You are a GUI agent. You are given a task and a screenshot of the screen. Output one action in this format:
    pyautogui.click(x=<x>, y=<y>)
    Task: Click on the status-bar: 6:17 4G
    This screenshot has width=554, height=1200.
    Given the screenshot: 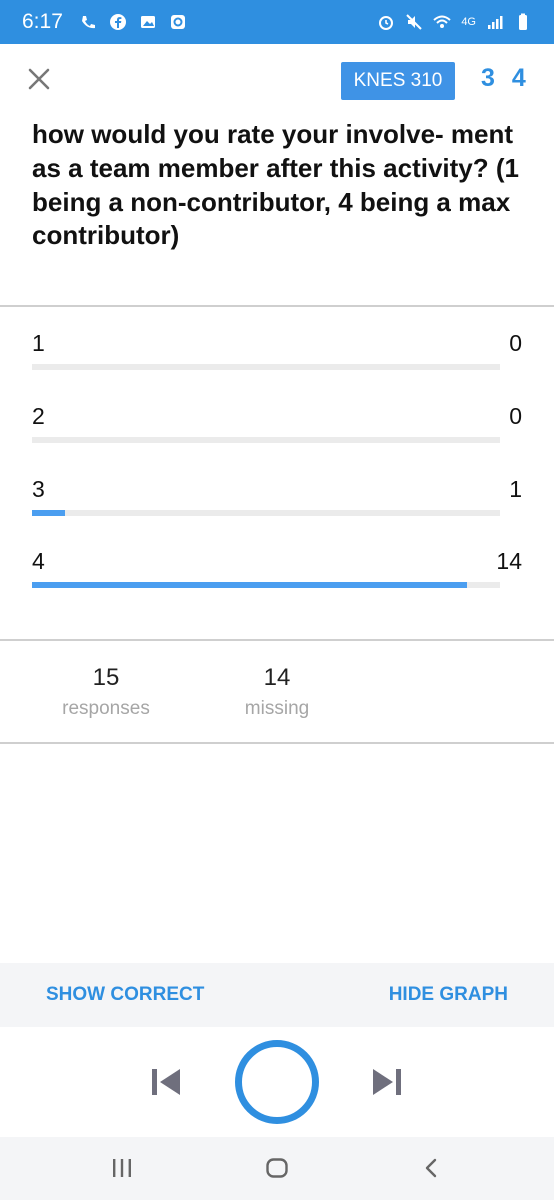 What is the action you would take?
    pyautogui.click(x=277, y=22)
    